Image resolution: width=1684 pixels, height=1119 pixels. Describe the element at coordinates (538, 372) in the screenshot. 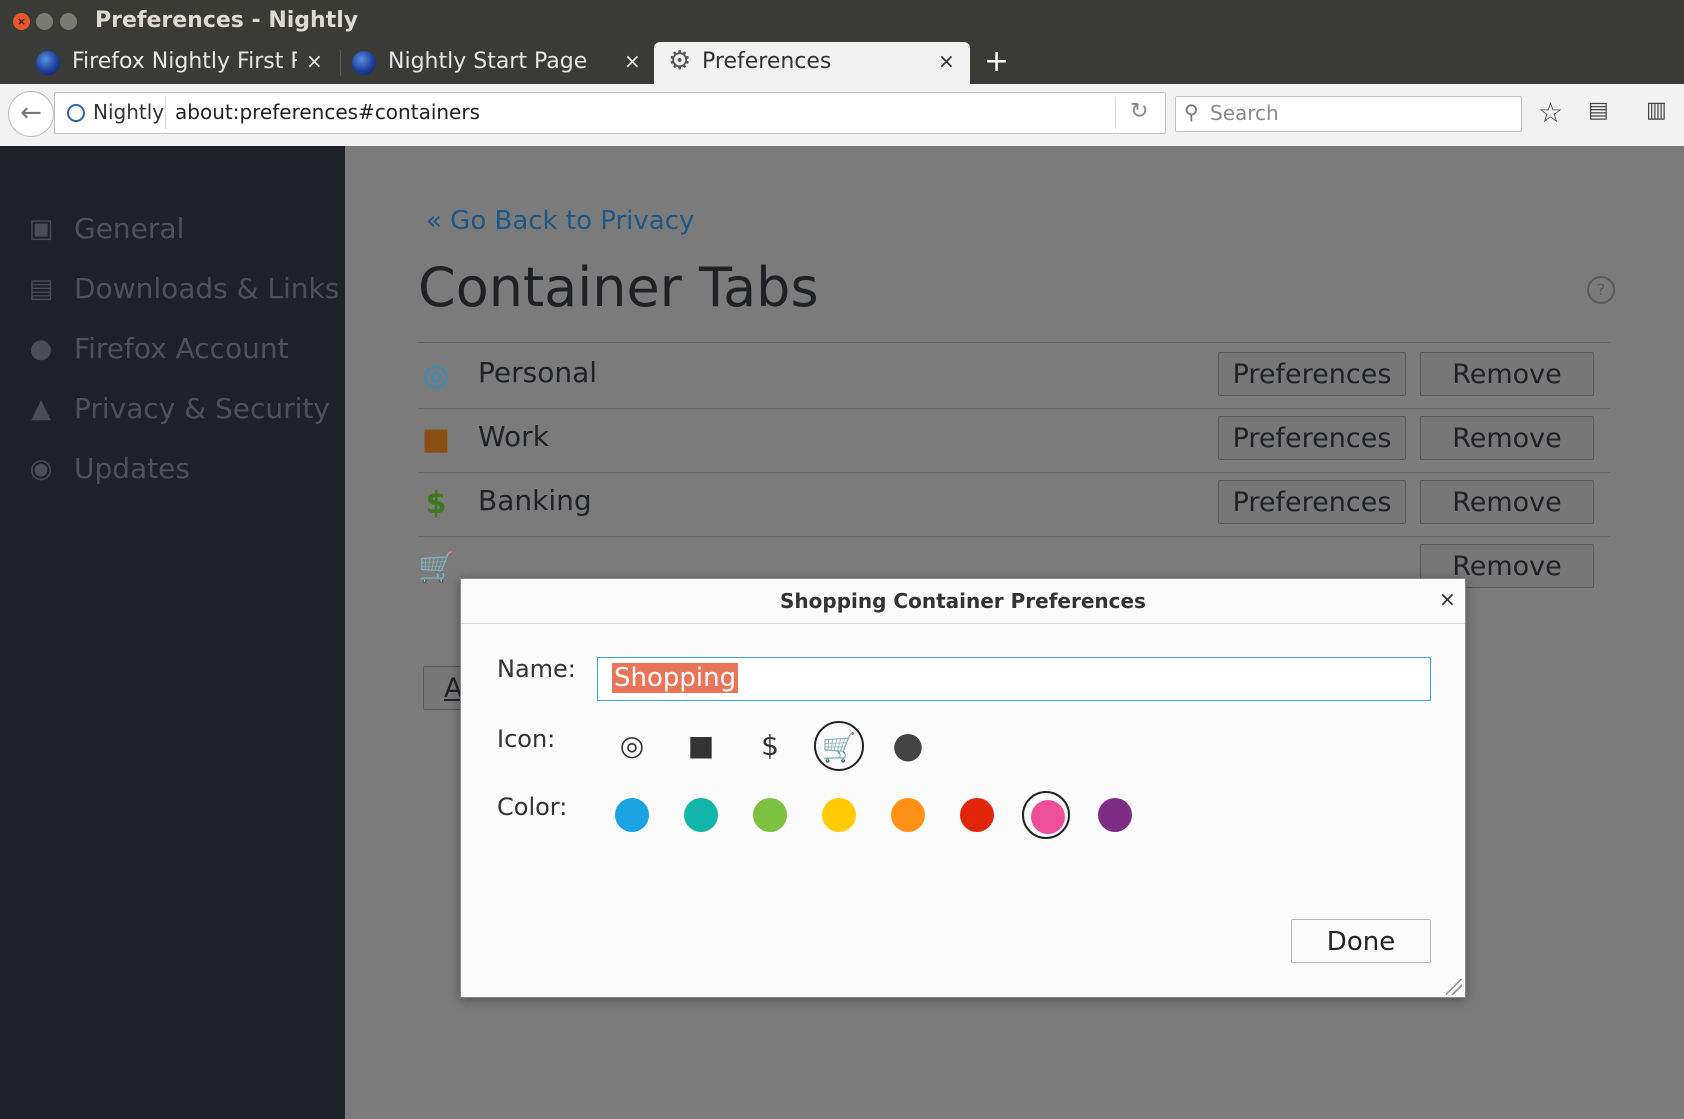

I see `container-name: Personal` at that location.